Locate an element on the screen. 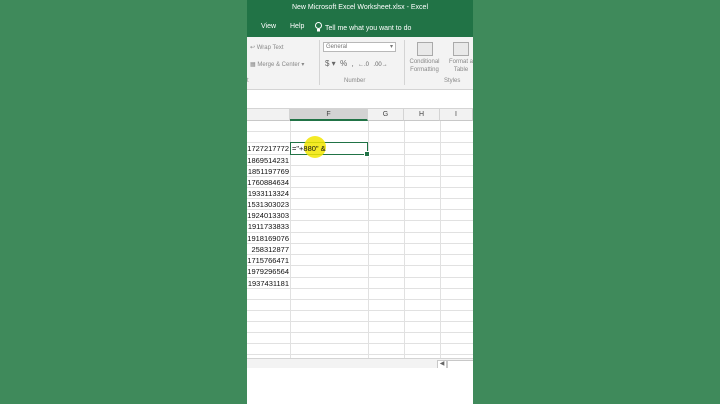 The width and height of the screenshot is (720, 404). lightbulb-icon is located at coordinates (318, 27).